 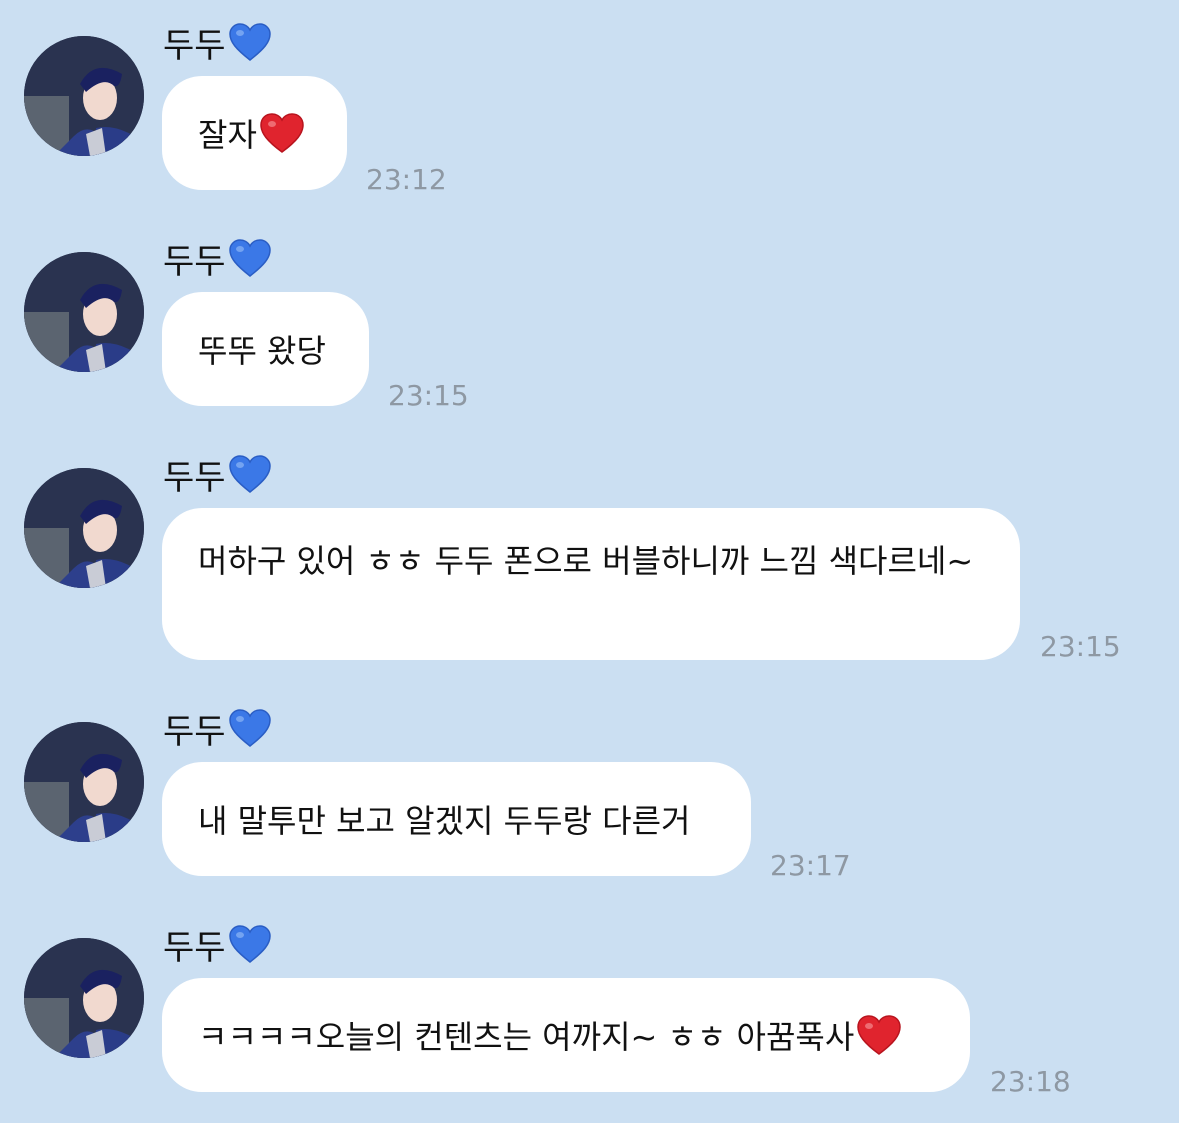 I want to click on message-text: 뚜뚜 왔당, so click(x=262, y=351).